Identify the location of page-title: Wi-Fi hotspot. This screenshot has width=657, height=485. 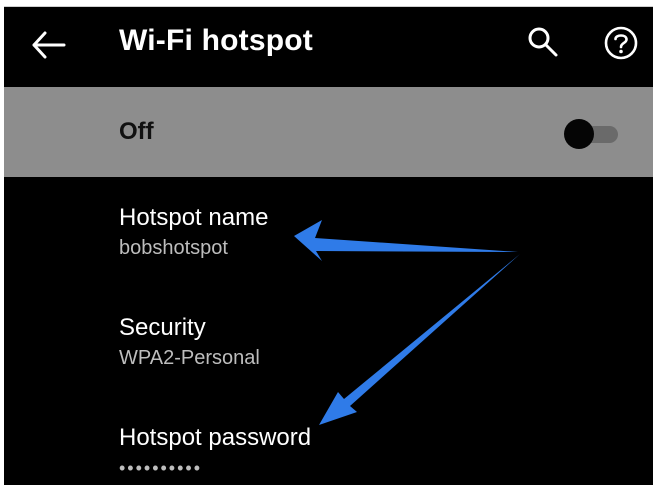
(216, 40).